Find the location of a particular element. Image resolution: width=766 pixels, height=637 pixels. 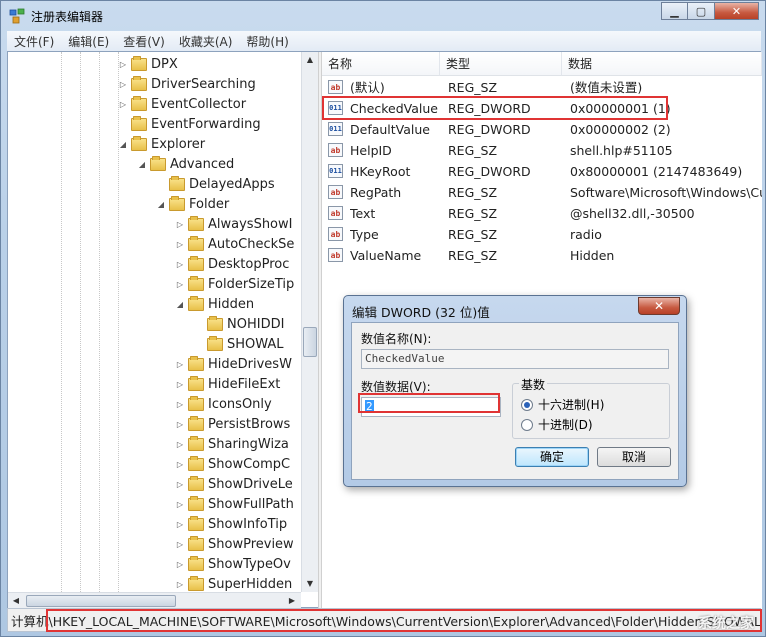

list-item: ab (默认) REG_SZ (数值未设置) is located at coordinates (542, 87).